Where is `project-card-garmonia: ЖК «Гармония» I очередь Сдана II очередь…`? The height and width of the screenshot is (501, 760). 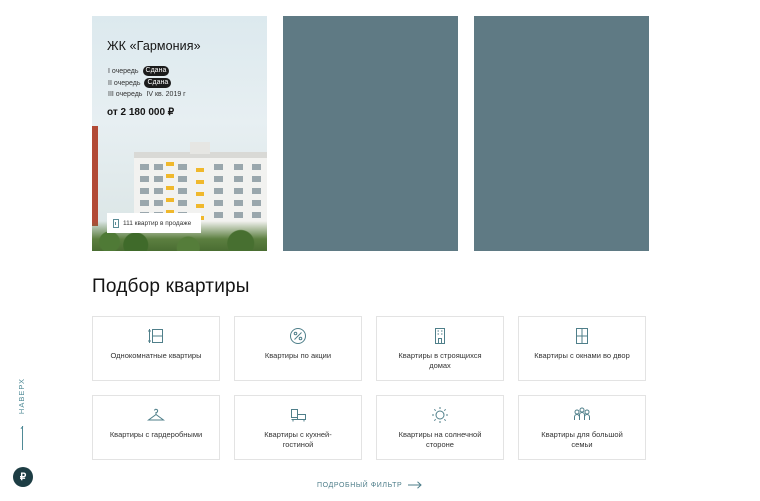 project-card-garmonia: ЖК «Гармония» I очередь Сдана II очередь… is located at coordinates (179, 133).